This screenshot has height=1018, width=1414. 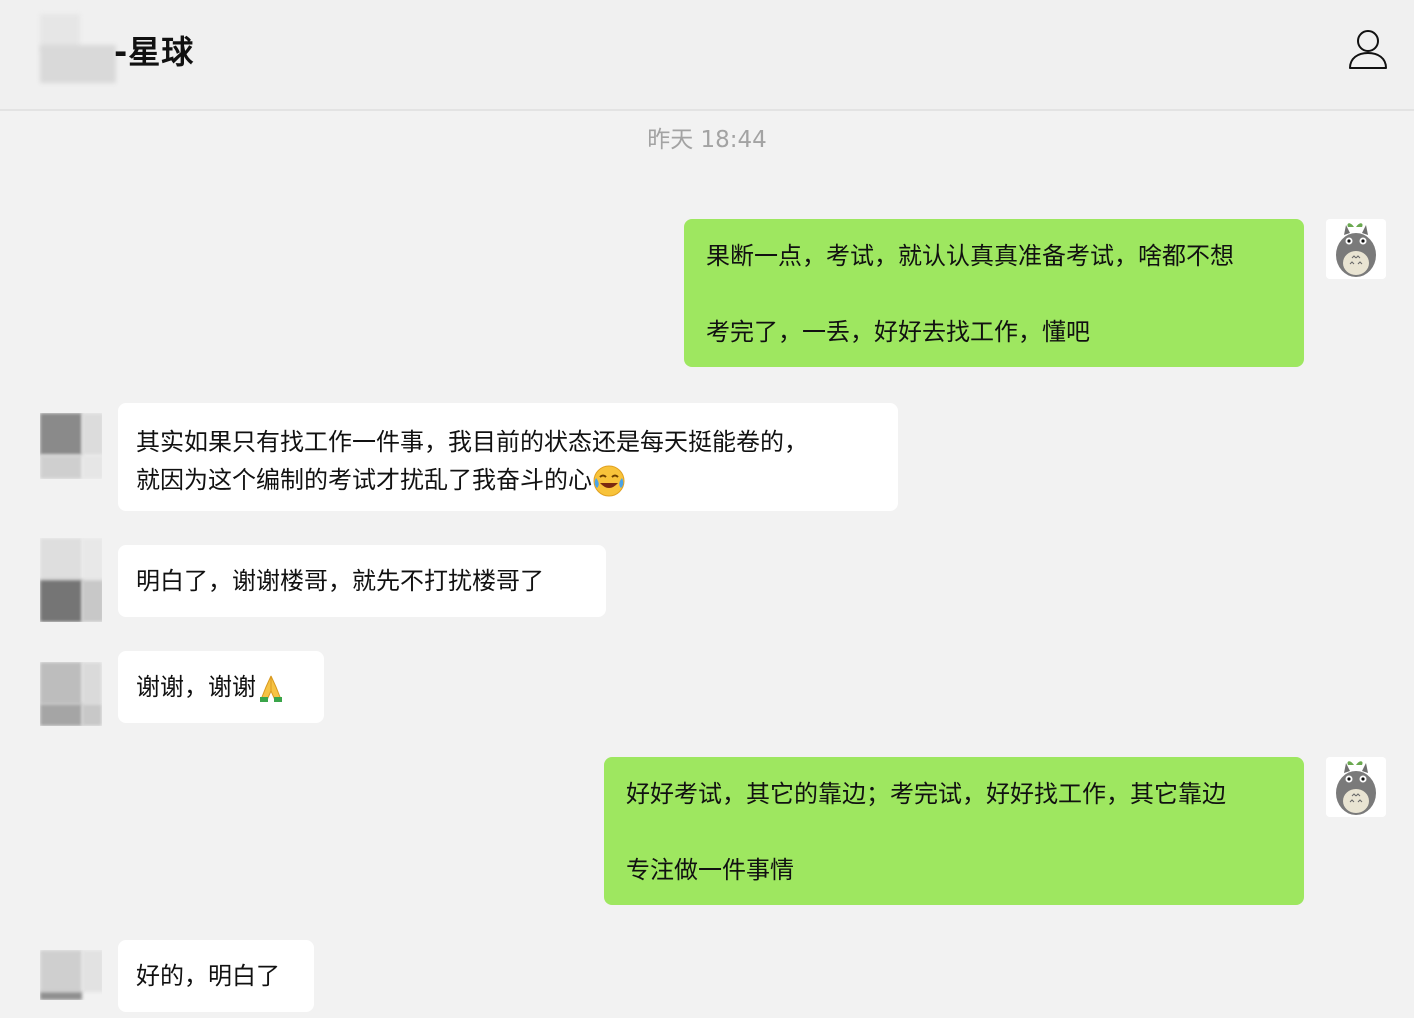 What do you see at coordinates (196, 687) in the screenshot?
I see `message-text: 谢谢，谢谢` at bounding box center [196, 687].